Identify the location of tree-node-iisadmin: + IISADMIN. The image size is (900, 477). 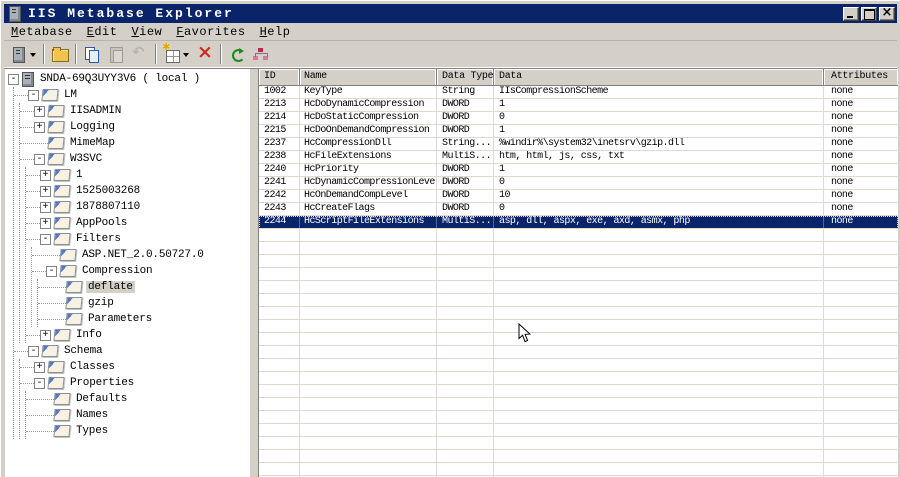
(135, 111).